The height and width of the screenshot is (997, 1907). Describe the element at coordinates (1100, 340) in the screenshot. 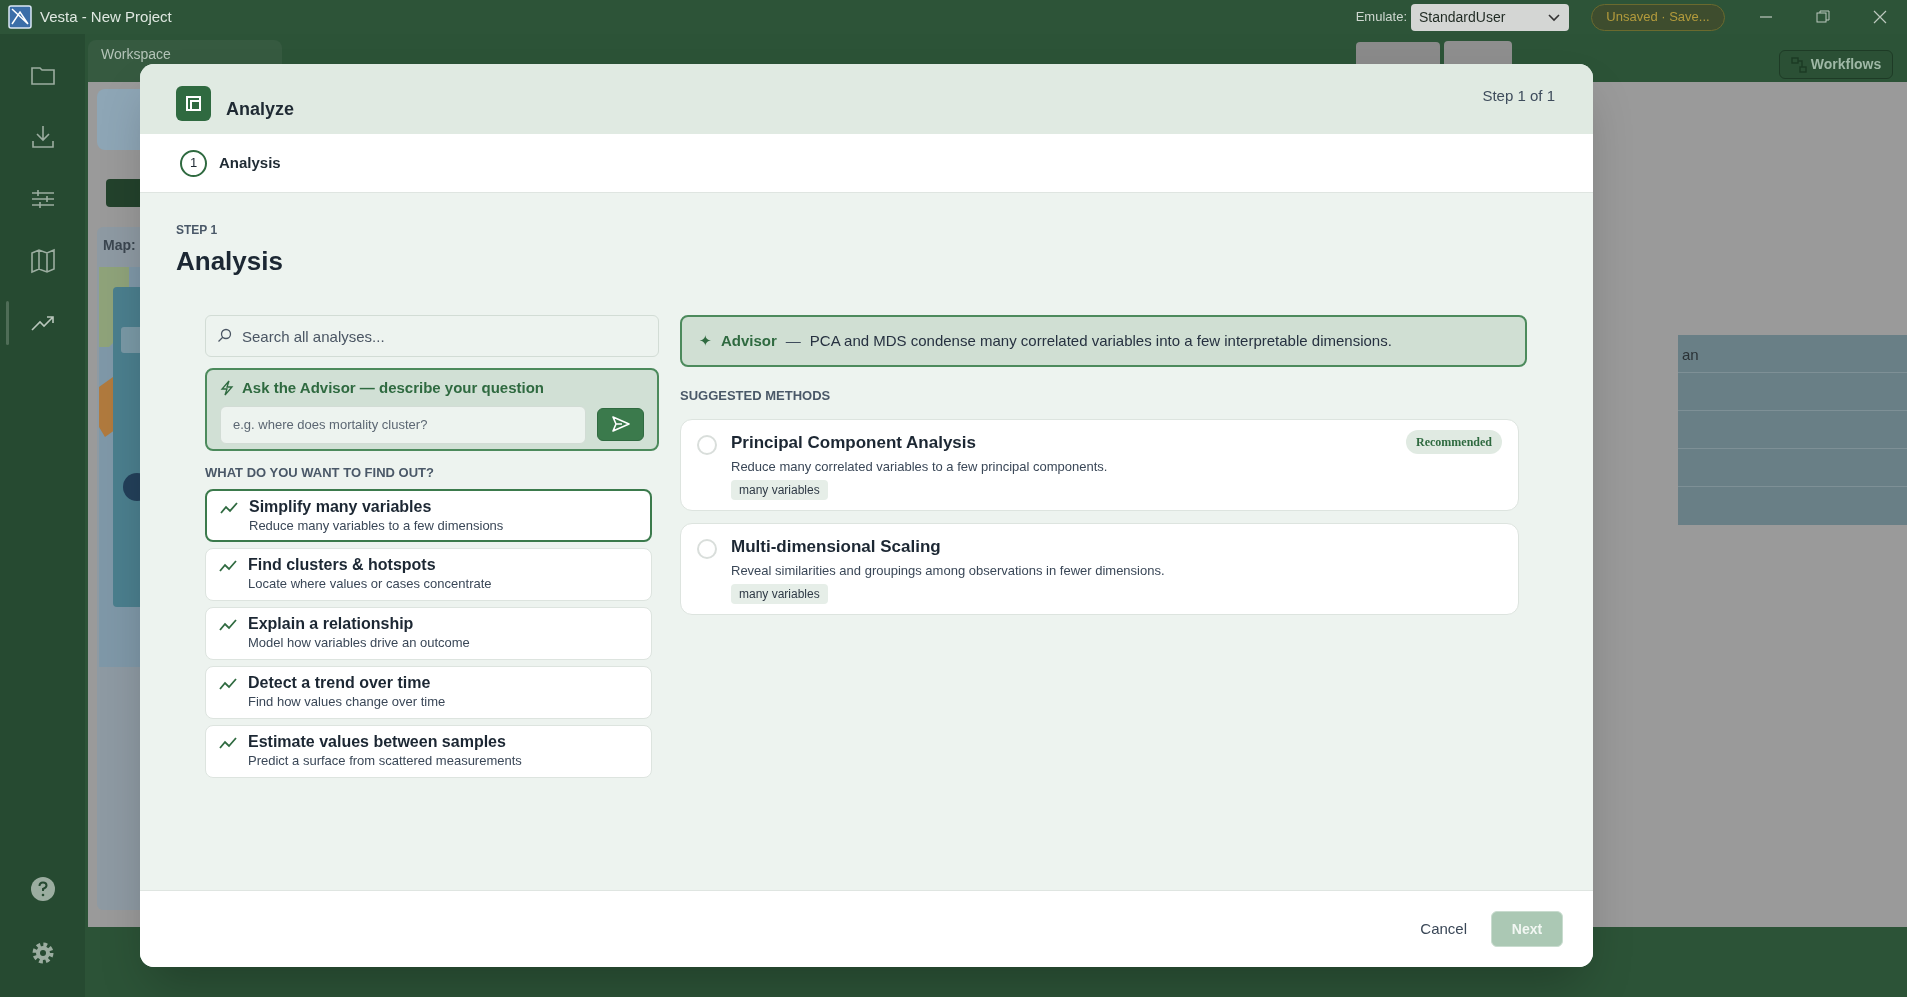

I see `advisor-message: PCA and MDS condense many correlated variables into a few interpretable dimensions.` at that location.